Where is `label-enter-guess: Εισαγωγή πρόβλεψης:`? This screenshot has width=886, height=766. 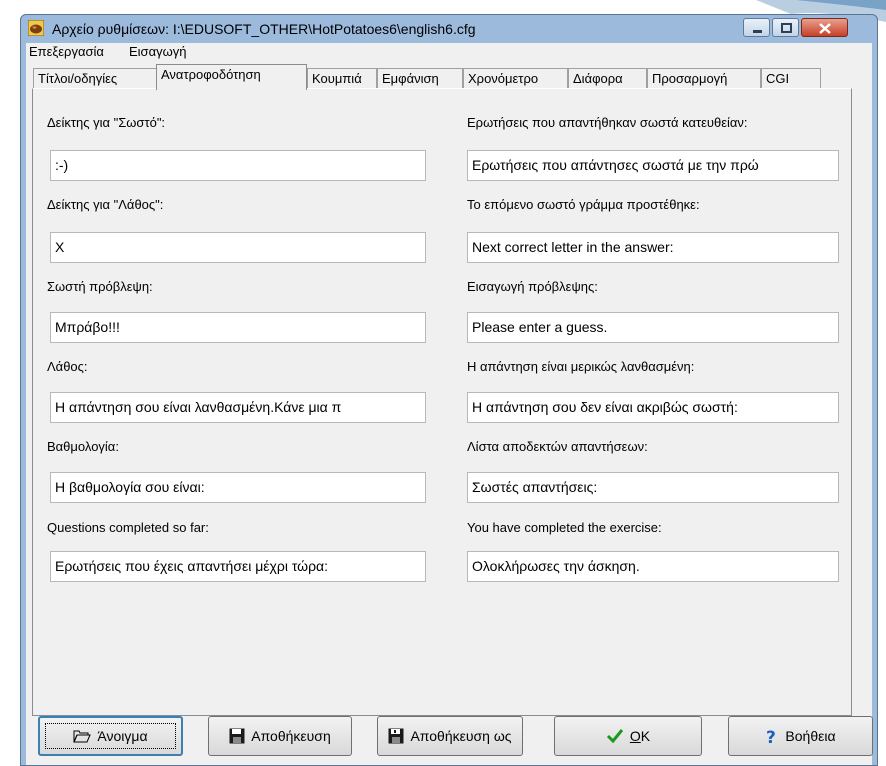
label-enter-guess: Εισαγωγή πρόβλεψης: is located at coordinates (532, 286).